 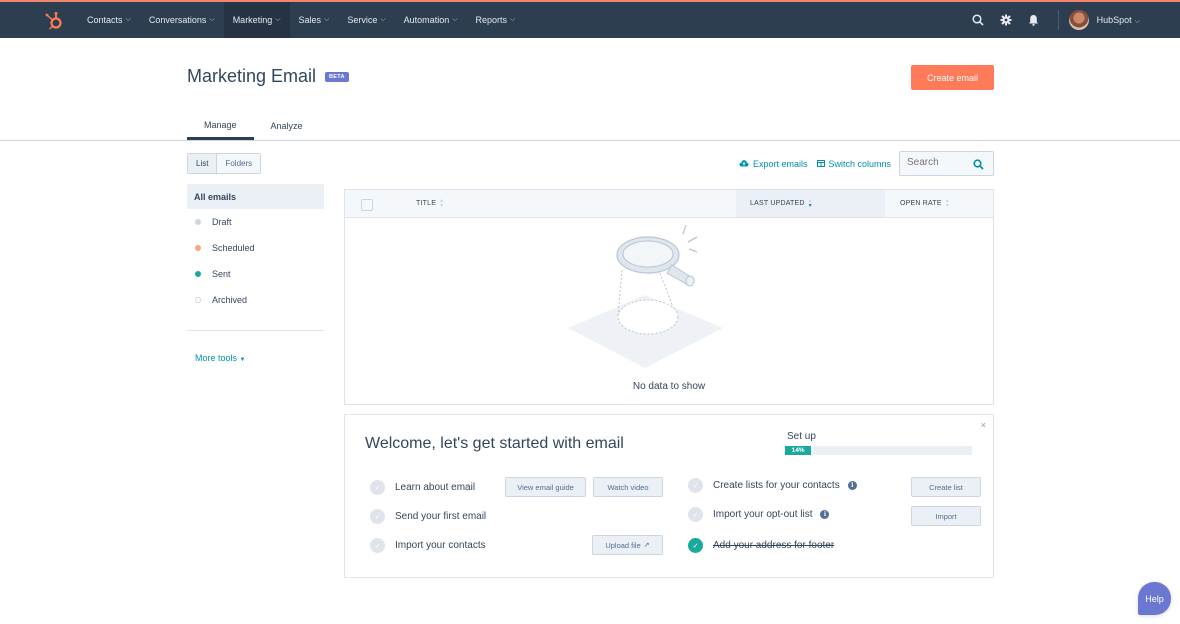 I want to click on sidebar-item-label: Sent, so click(x=221, y=274).